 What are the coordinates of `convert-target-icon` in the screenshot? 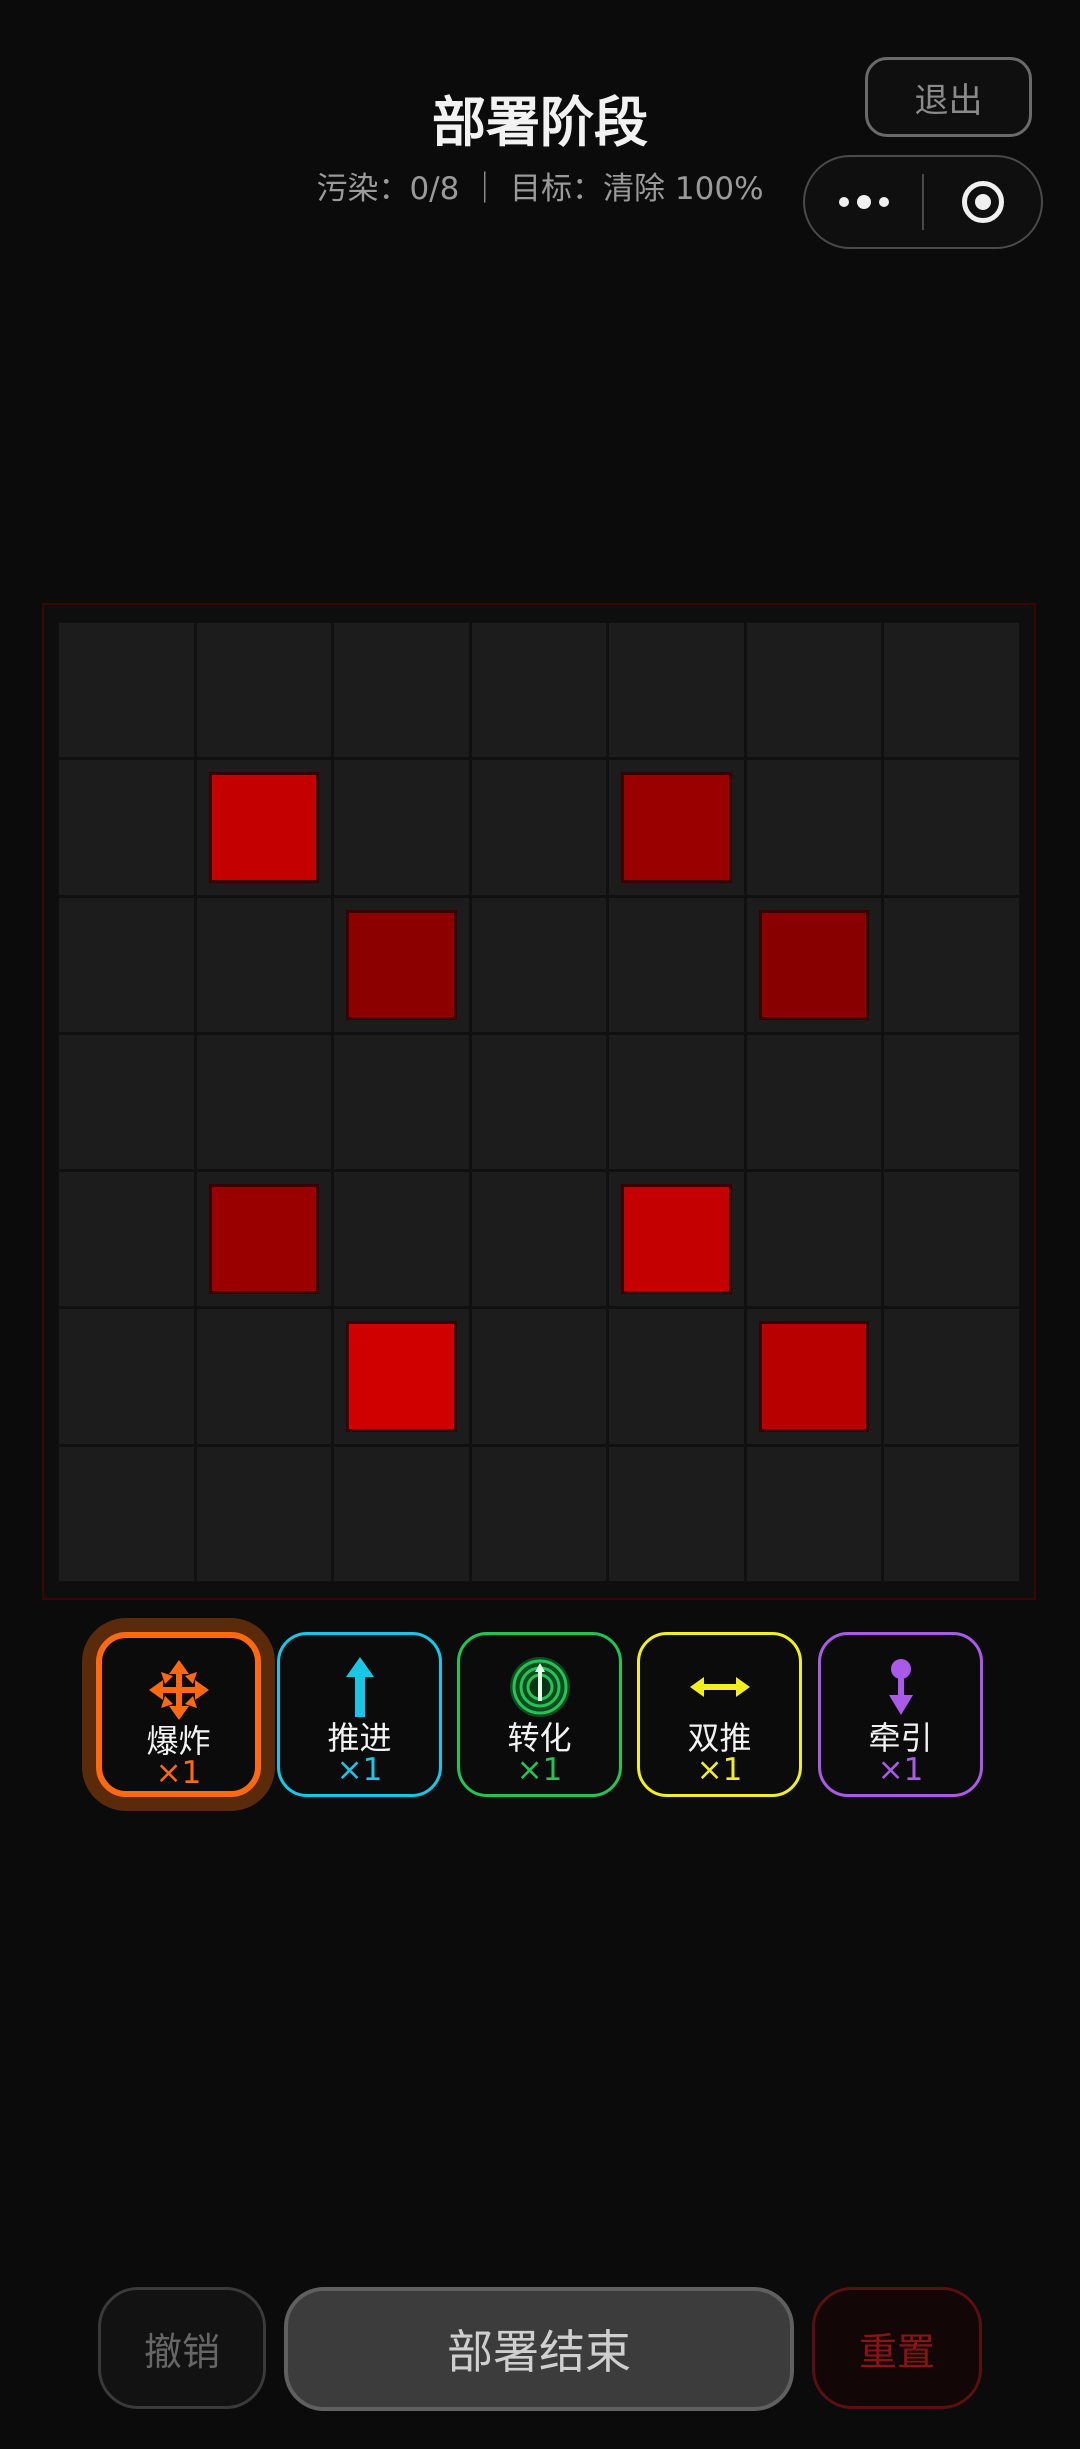 It's located at (540, 1687).